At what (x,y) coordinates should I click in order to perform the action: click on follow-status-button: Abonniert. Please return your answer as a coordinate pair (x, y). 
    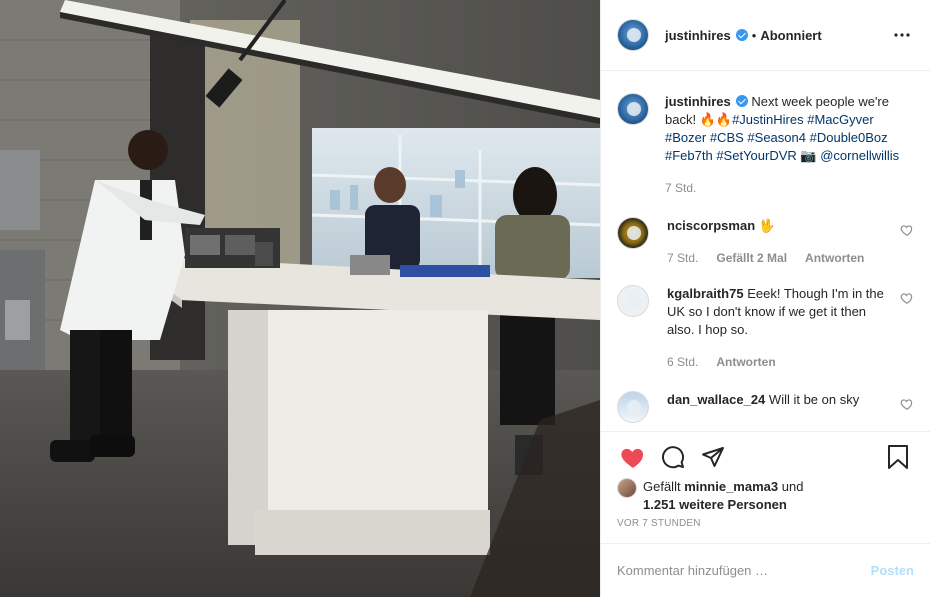
    Looking at the image, I should click on (790, 35).